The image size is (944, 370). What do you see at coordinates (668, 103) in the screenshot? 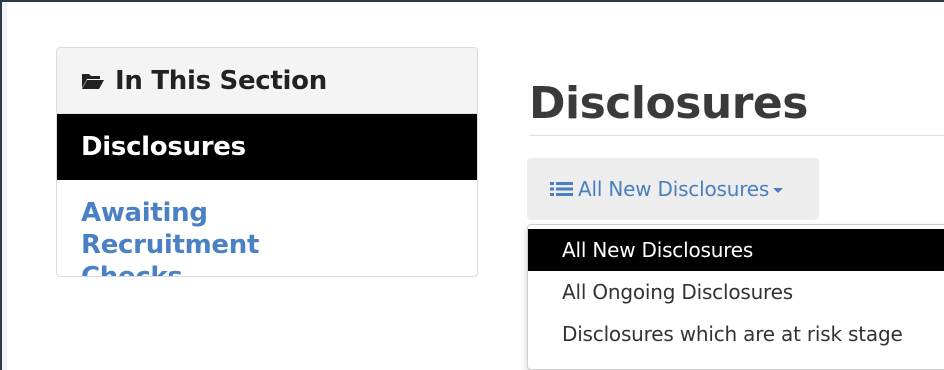
I see `page-title: Disclosures` at bounding box center [668, 103].